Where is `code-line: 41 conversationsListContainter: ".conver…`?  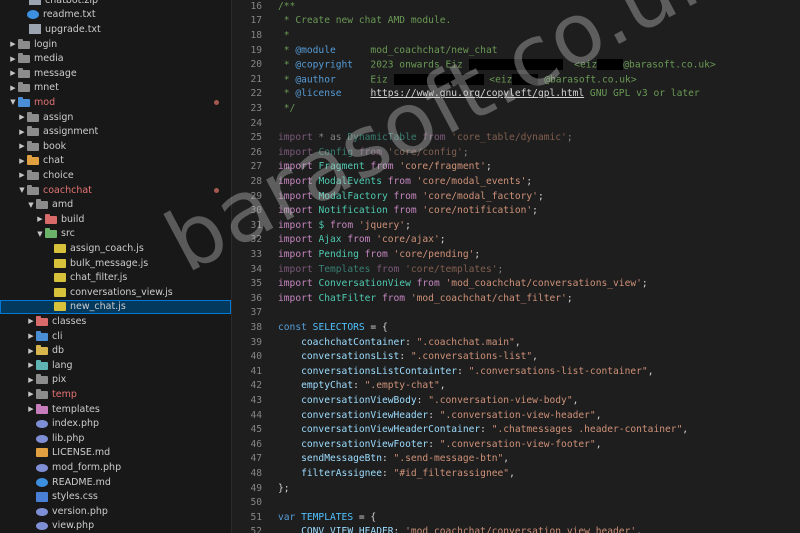
code-line: 41 conversationsListContainter: ".conver… is located at coordinates (516, 371).